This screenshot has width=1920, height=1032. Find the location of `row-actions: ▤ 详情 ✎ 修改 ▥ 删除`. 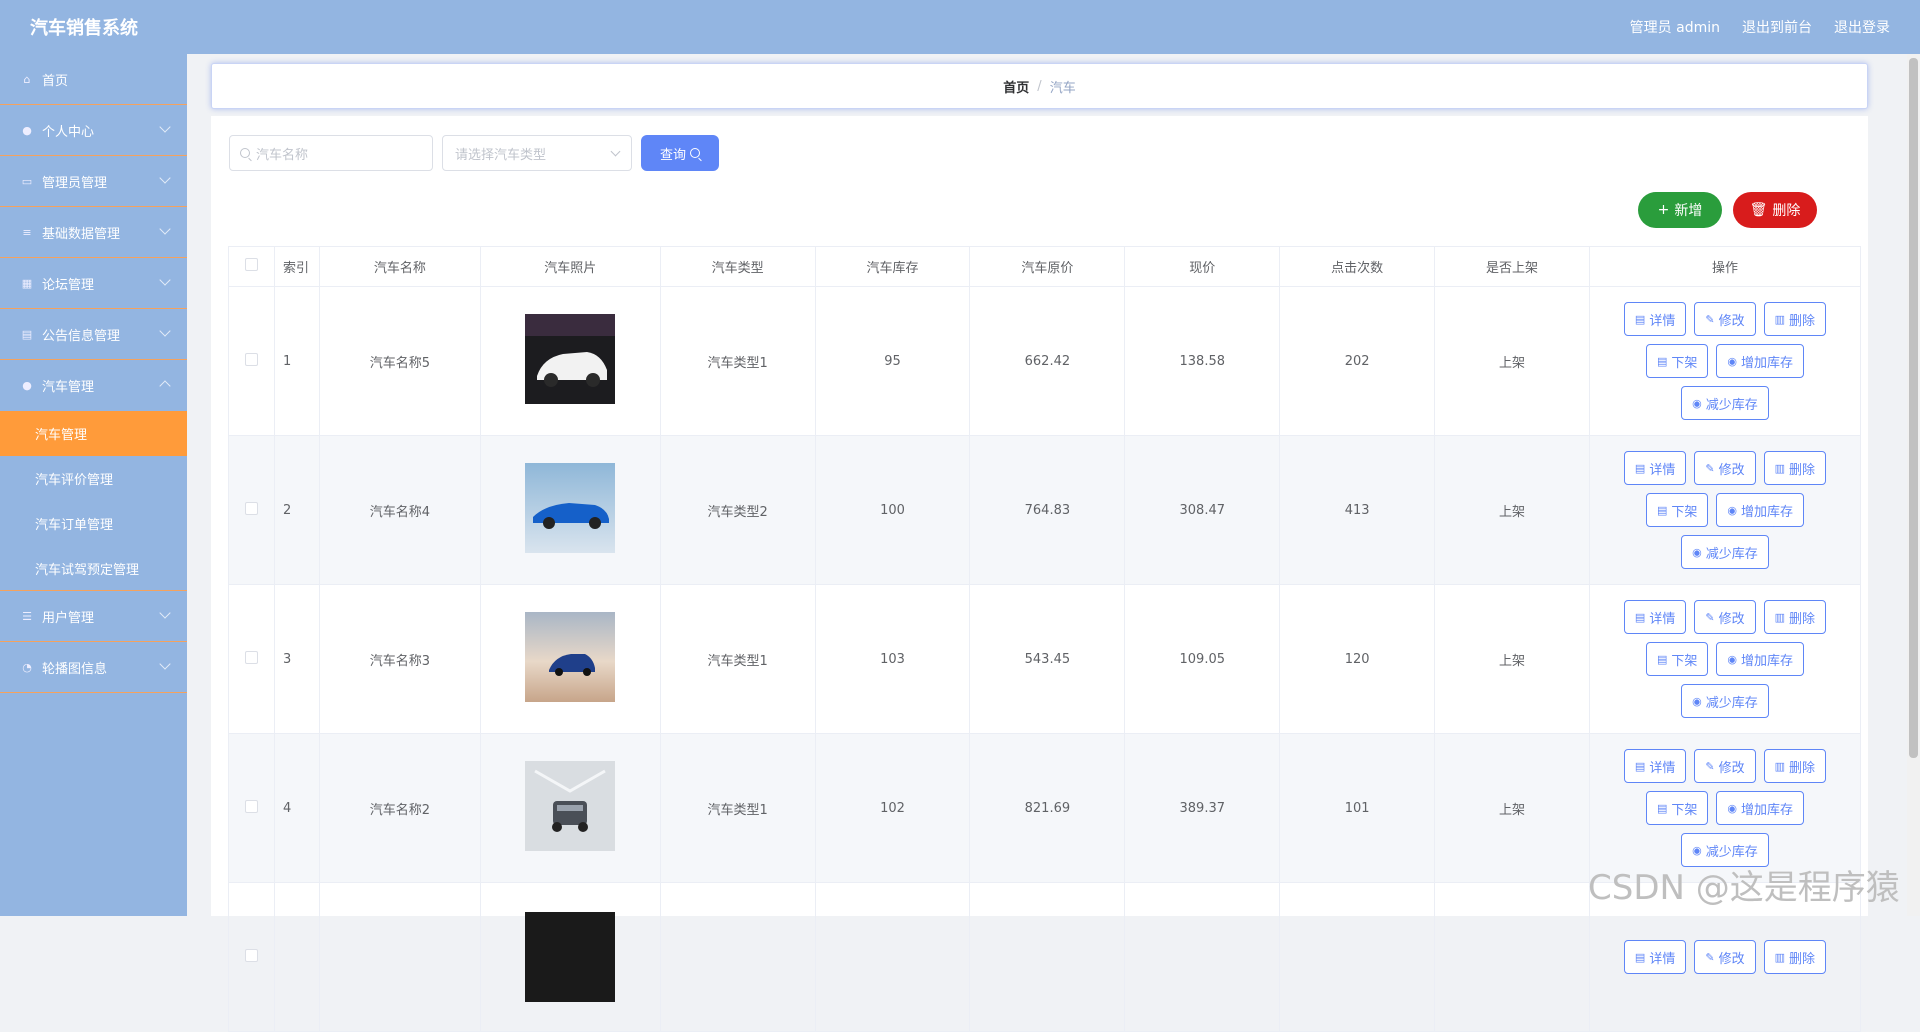

row-actions: ▤ 详情 ✎ 修改 ▥ 删除 is located at coordinates (1725, 957).